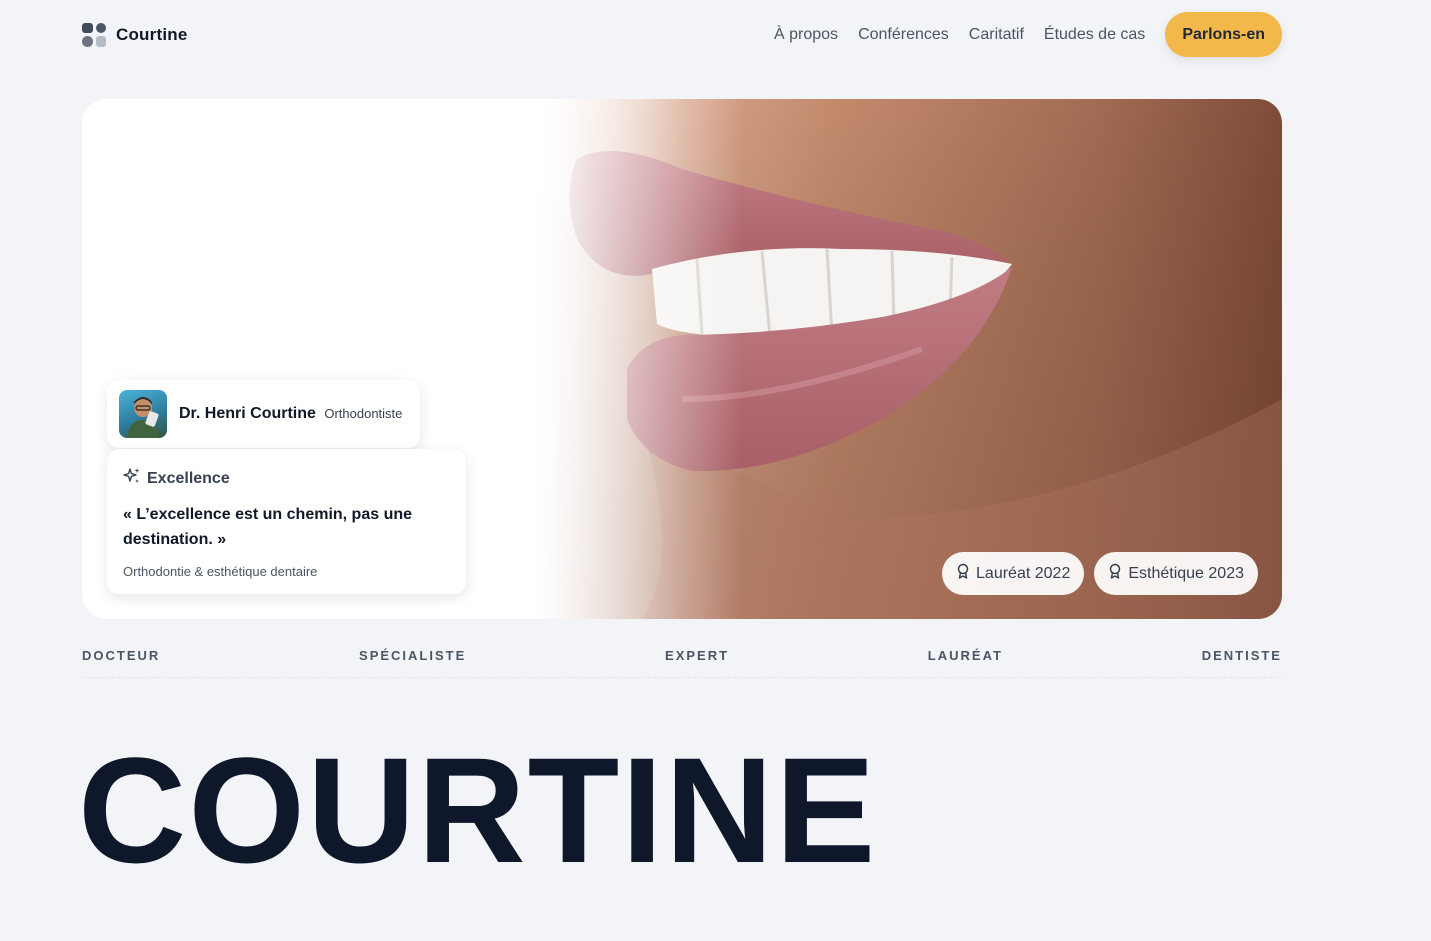  I want to click on nav-link-a-propos: À propos, so click(806, 35).